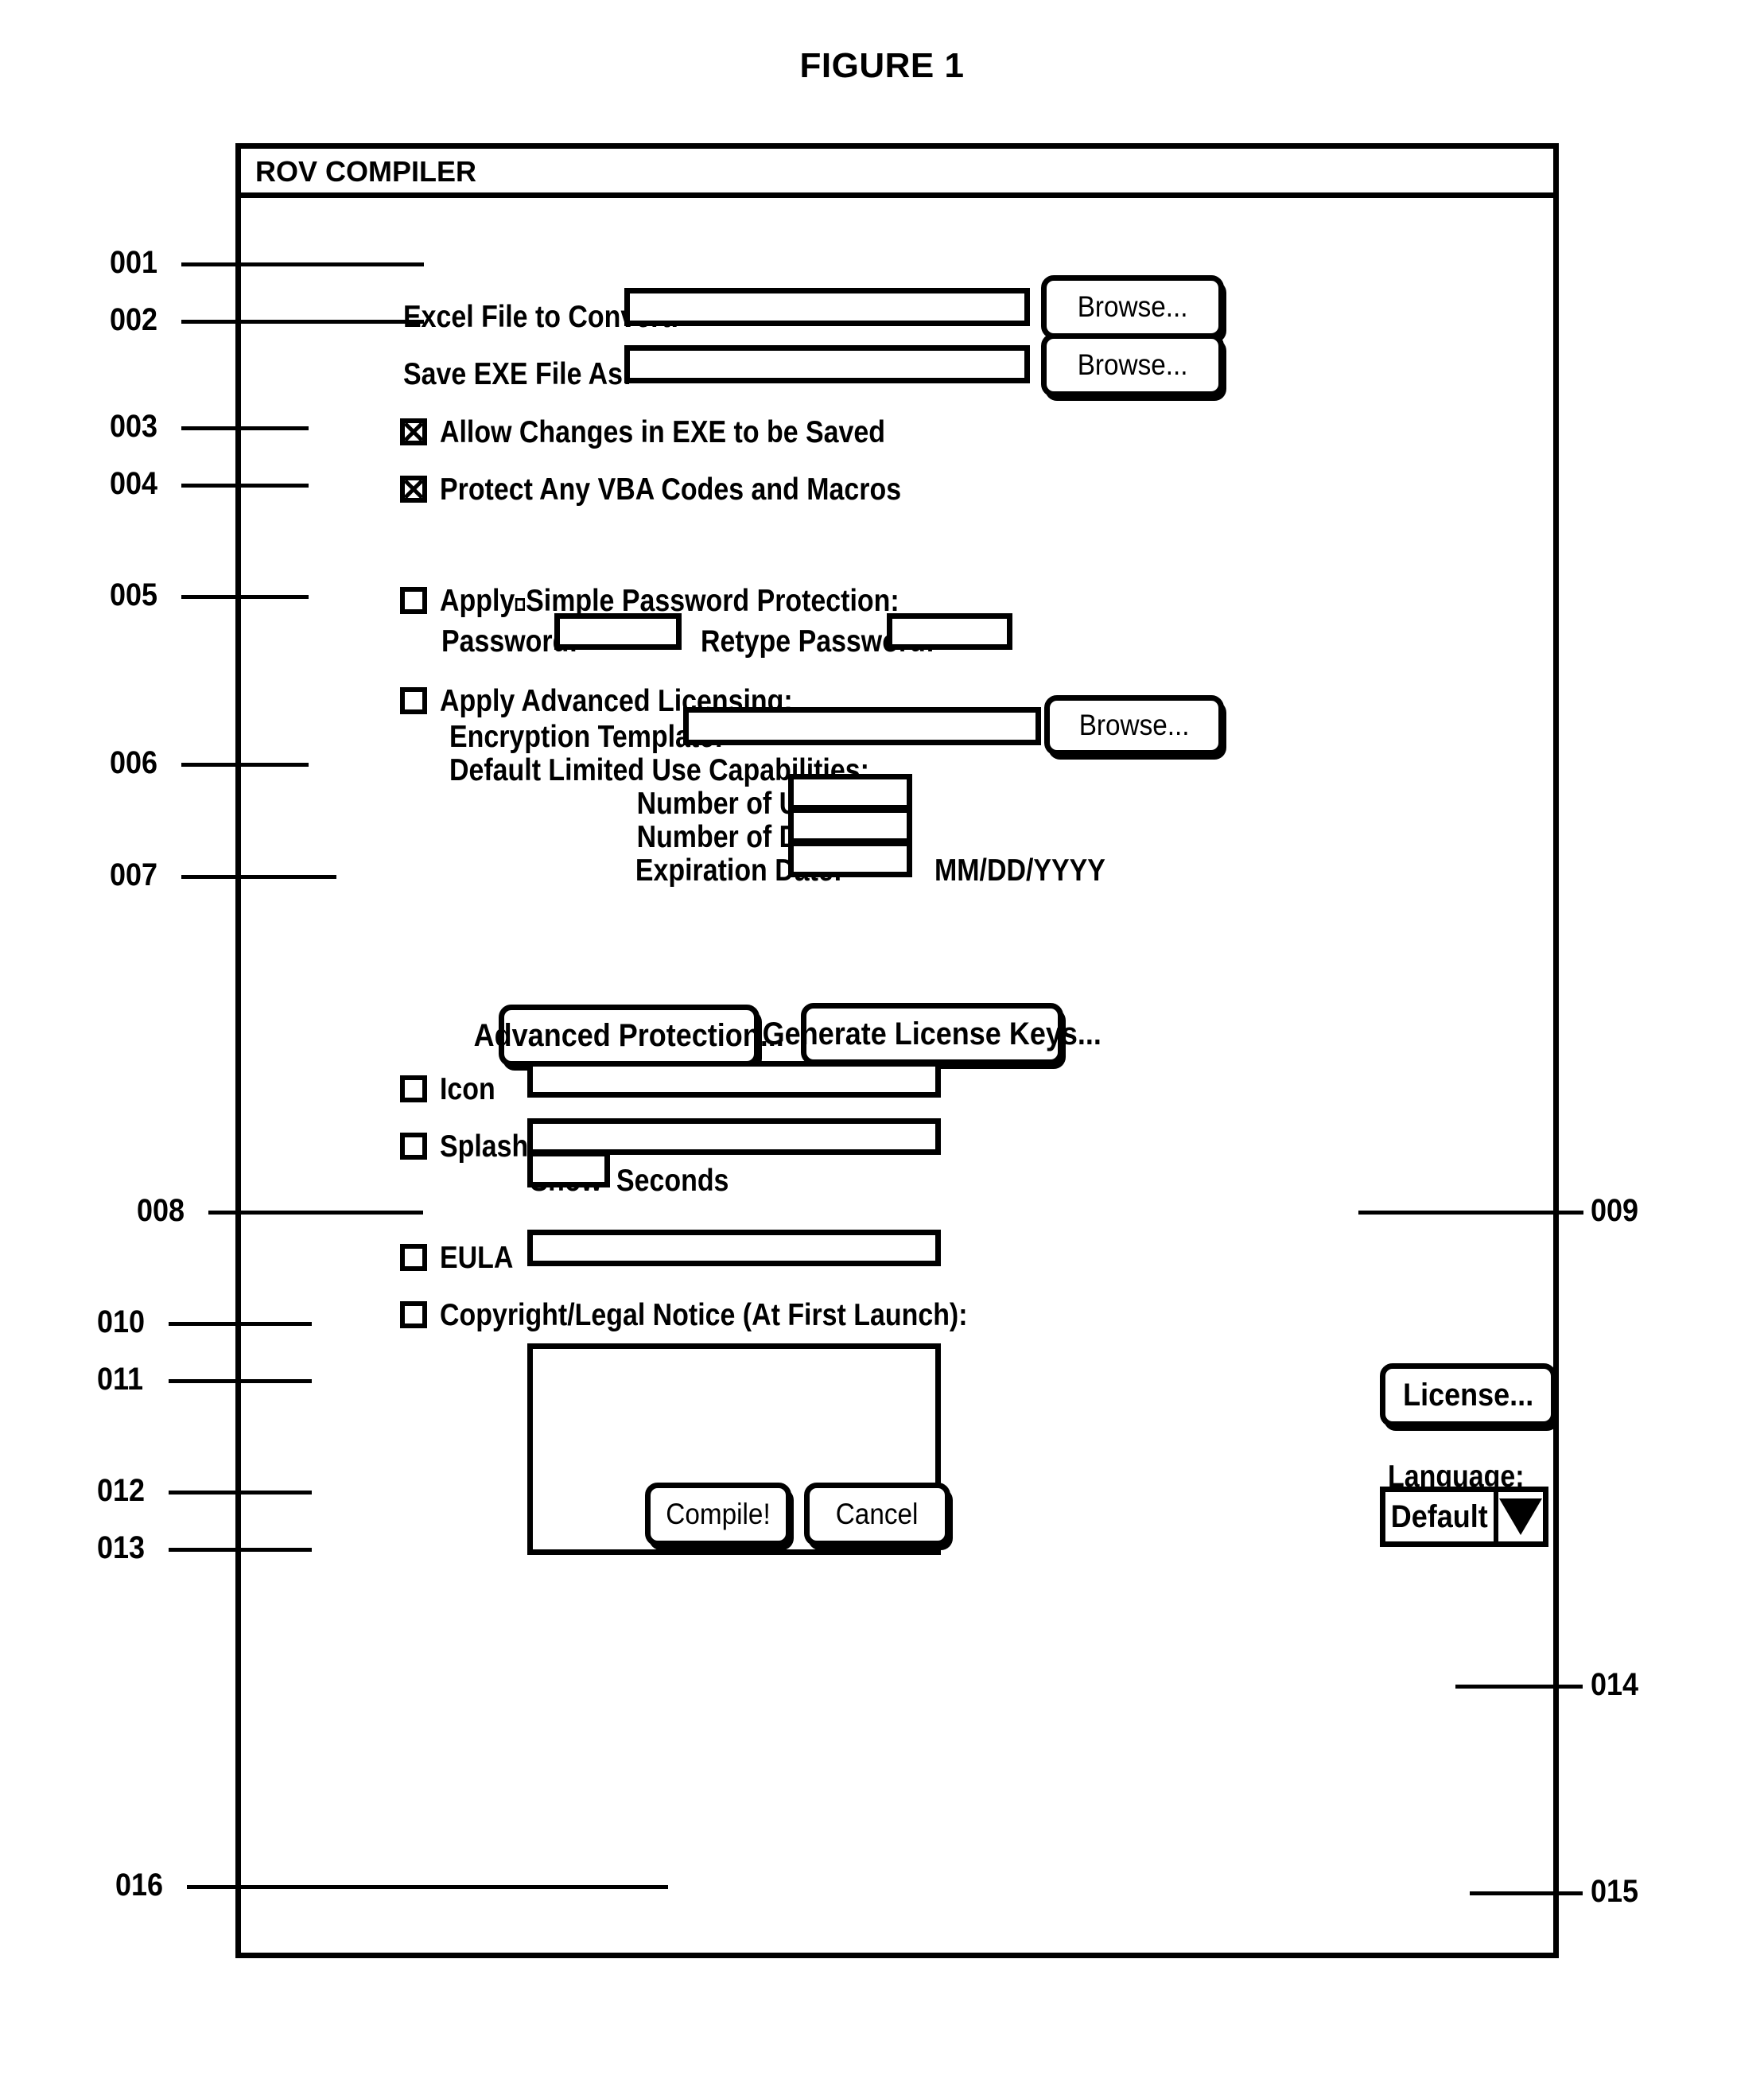 The height and width of the screenshot is (2095, 1764). What do you see at coordinates (897, 173) in the screenshot?
I see `dialog-titlebar: ROV COMPILER` at bounding box center [897, 173].